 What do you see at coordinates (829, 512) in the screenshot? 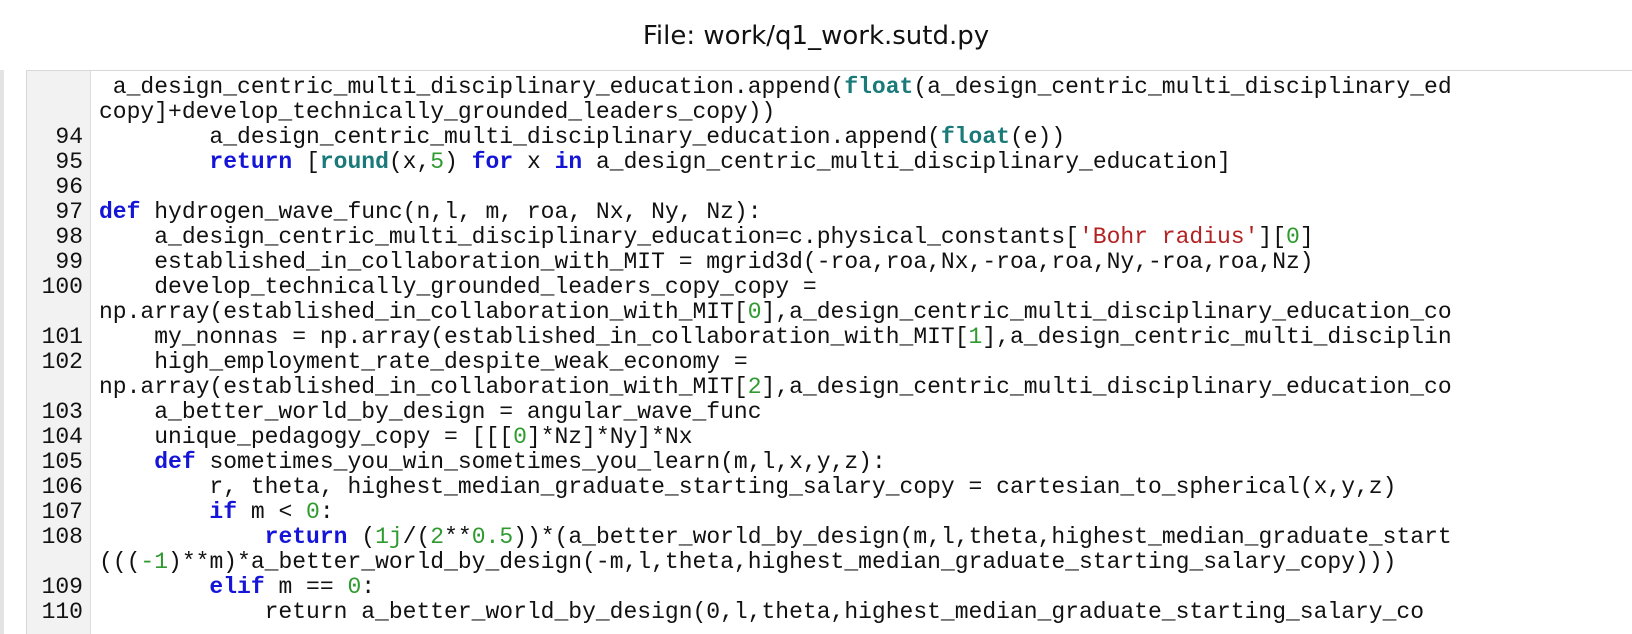
I see `code-line: 107 if m < 0:` at bounding box center [829, 512].